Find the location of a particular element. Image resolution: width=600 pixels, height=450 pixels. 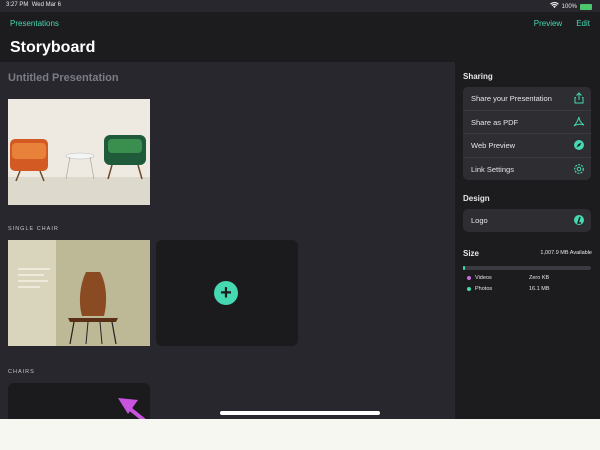

single-chair-photo is located at coordinates (79, 293).